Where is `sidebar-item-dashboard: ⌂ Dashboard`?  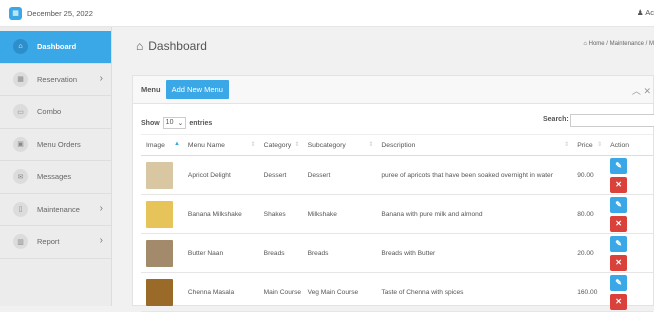 sidebar-item-dashboard: ⌂ Dashboard is located at coordinates (55, 47).